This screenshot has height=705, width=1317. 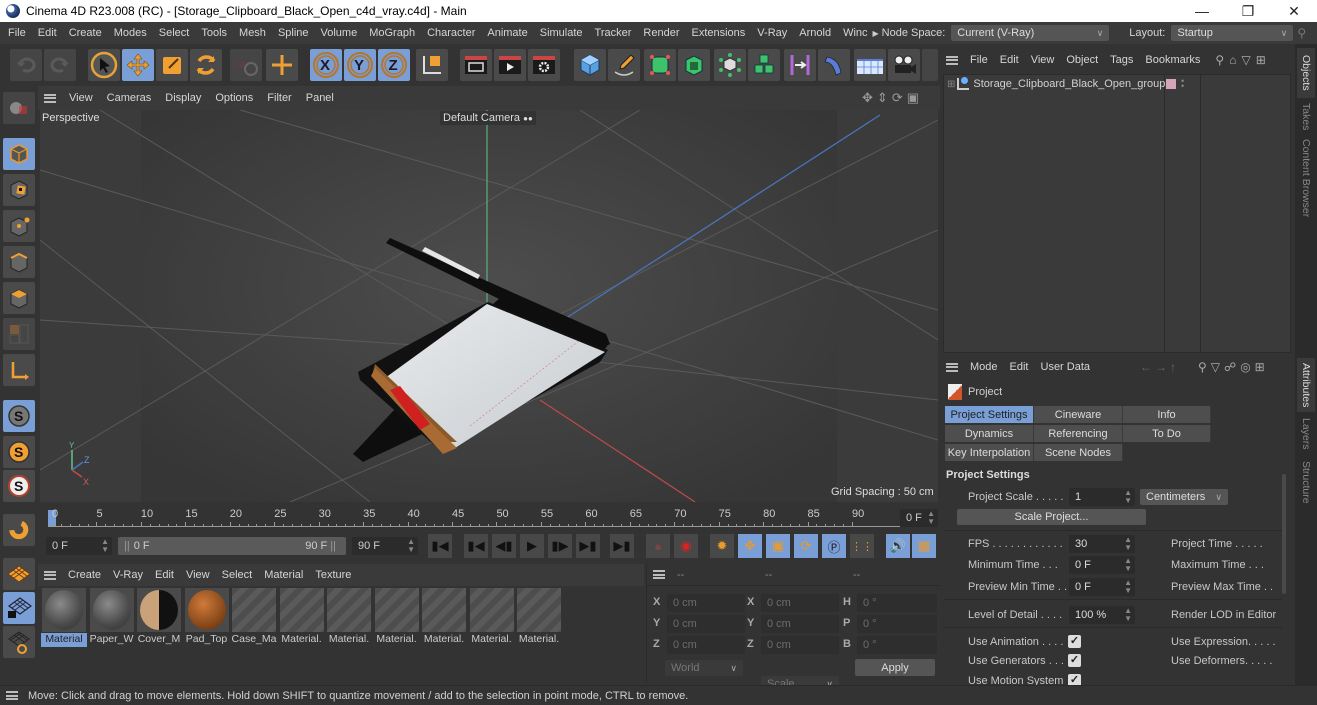 What do you see at coordinates (1306, 73) in the screenshot?
I see `tab-objects: Objects` at bounding box center [1306, 73].